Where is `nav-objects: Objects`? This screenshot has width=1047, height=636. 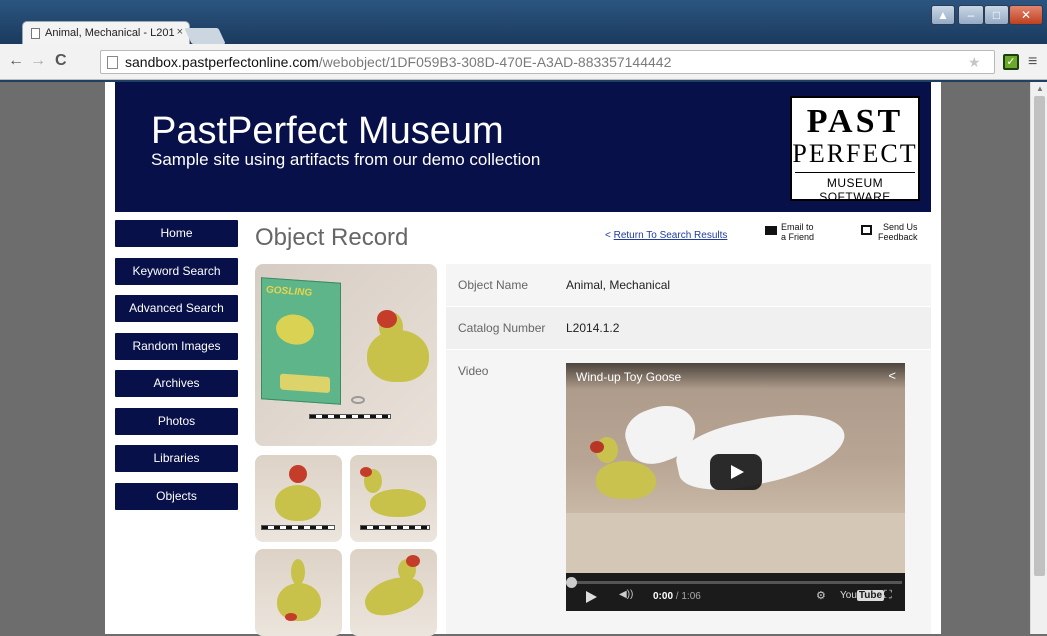 nav-objects: Objects is located at coordinates (176, 496).